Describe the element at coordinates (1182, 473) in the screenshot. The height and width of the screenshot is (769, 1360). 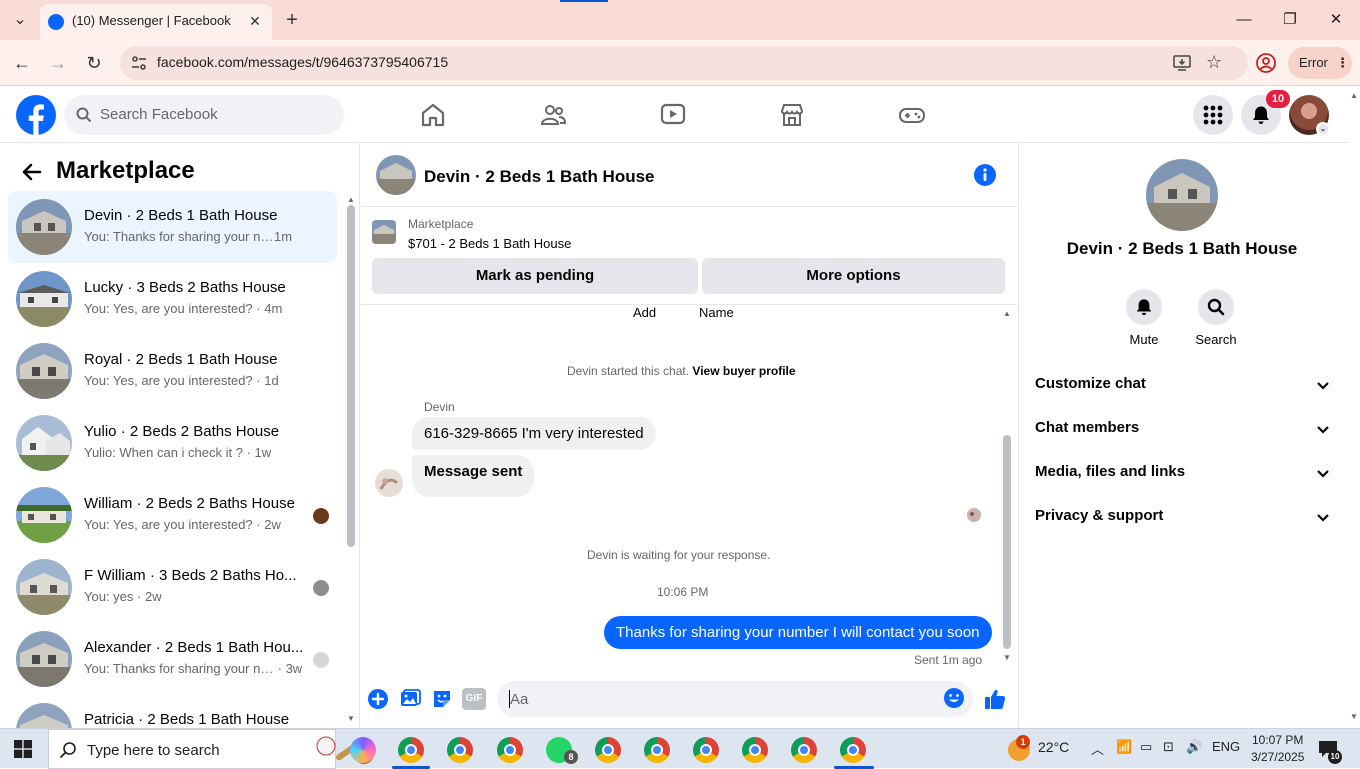
I see `media-files-links-section: Media, files and links` at that location.